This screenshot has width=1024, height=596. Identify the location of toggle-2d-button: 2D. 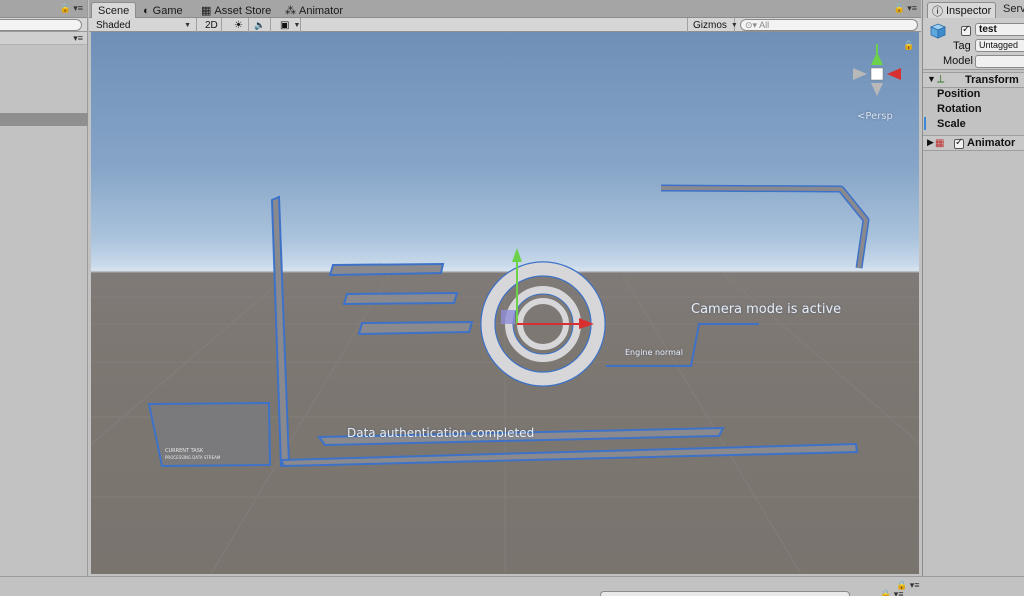
(211, 25).